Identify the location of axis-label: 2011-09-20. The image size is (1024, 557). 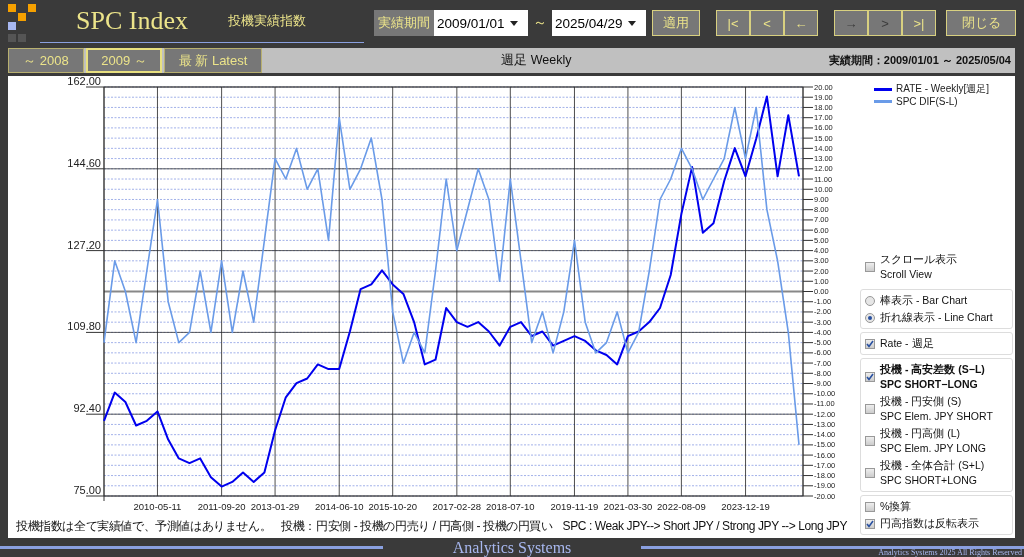
(221, 506).